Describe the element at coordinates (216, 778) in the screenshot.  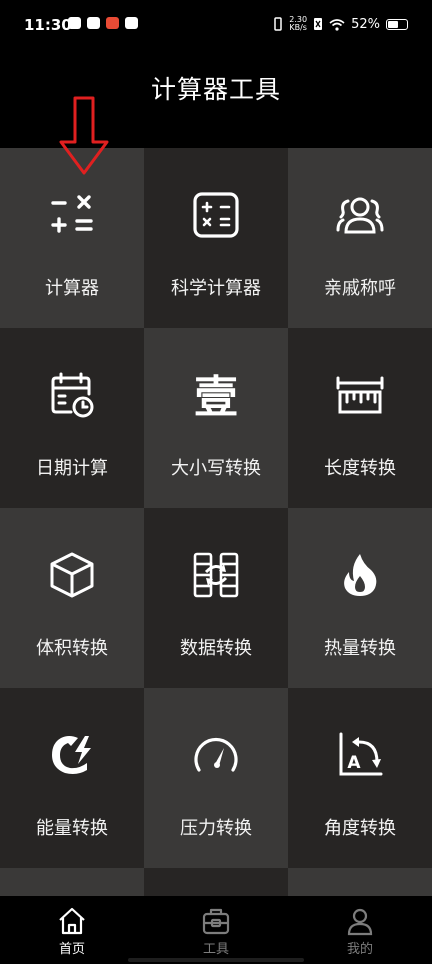
I see `tool-pressure-conversion: 压力转换` at that location.